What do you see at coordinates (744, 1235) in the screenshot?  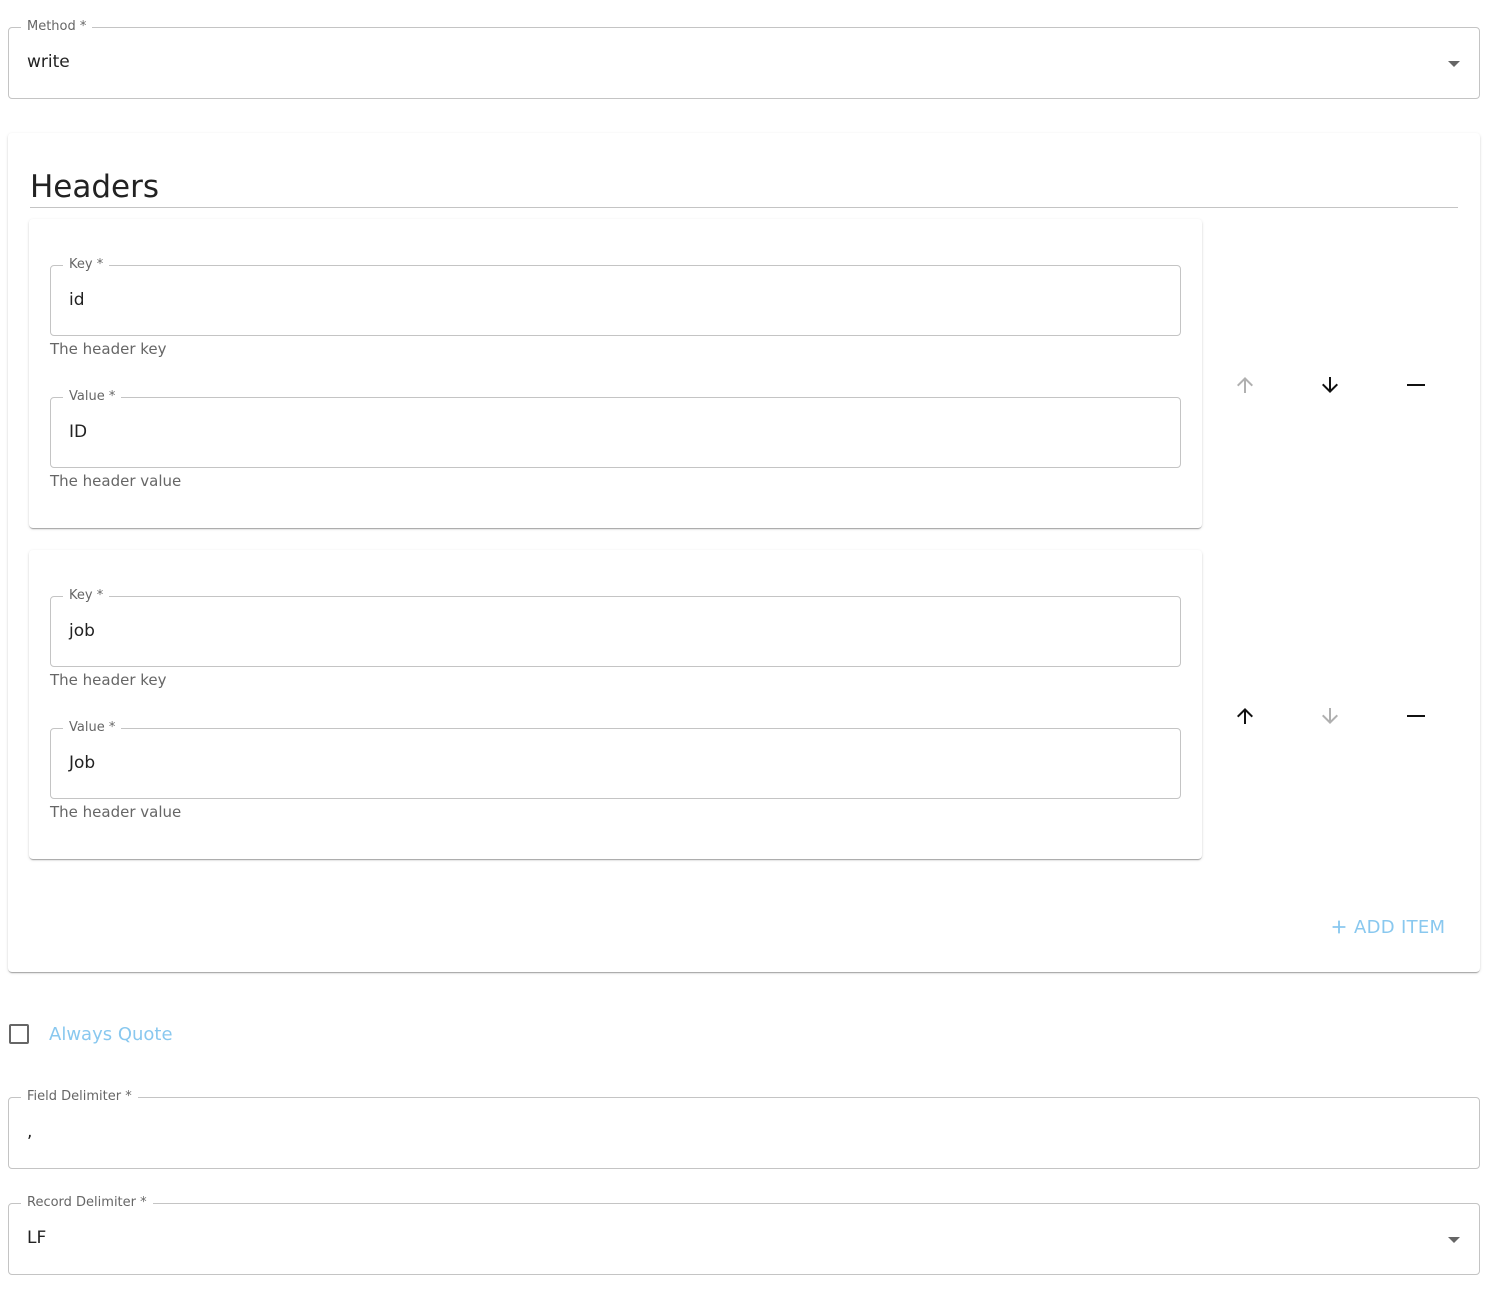 I see `record-delimiter-select: Record Delimiter * LF` at bounding box center [744, 1235].